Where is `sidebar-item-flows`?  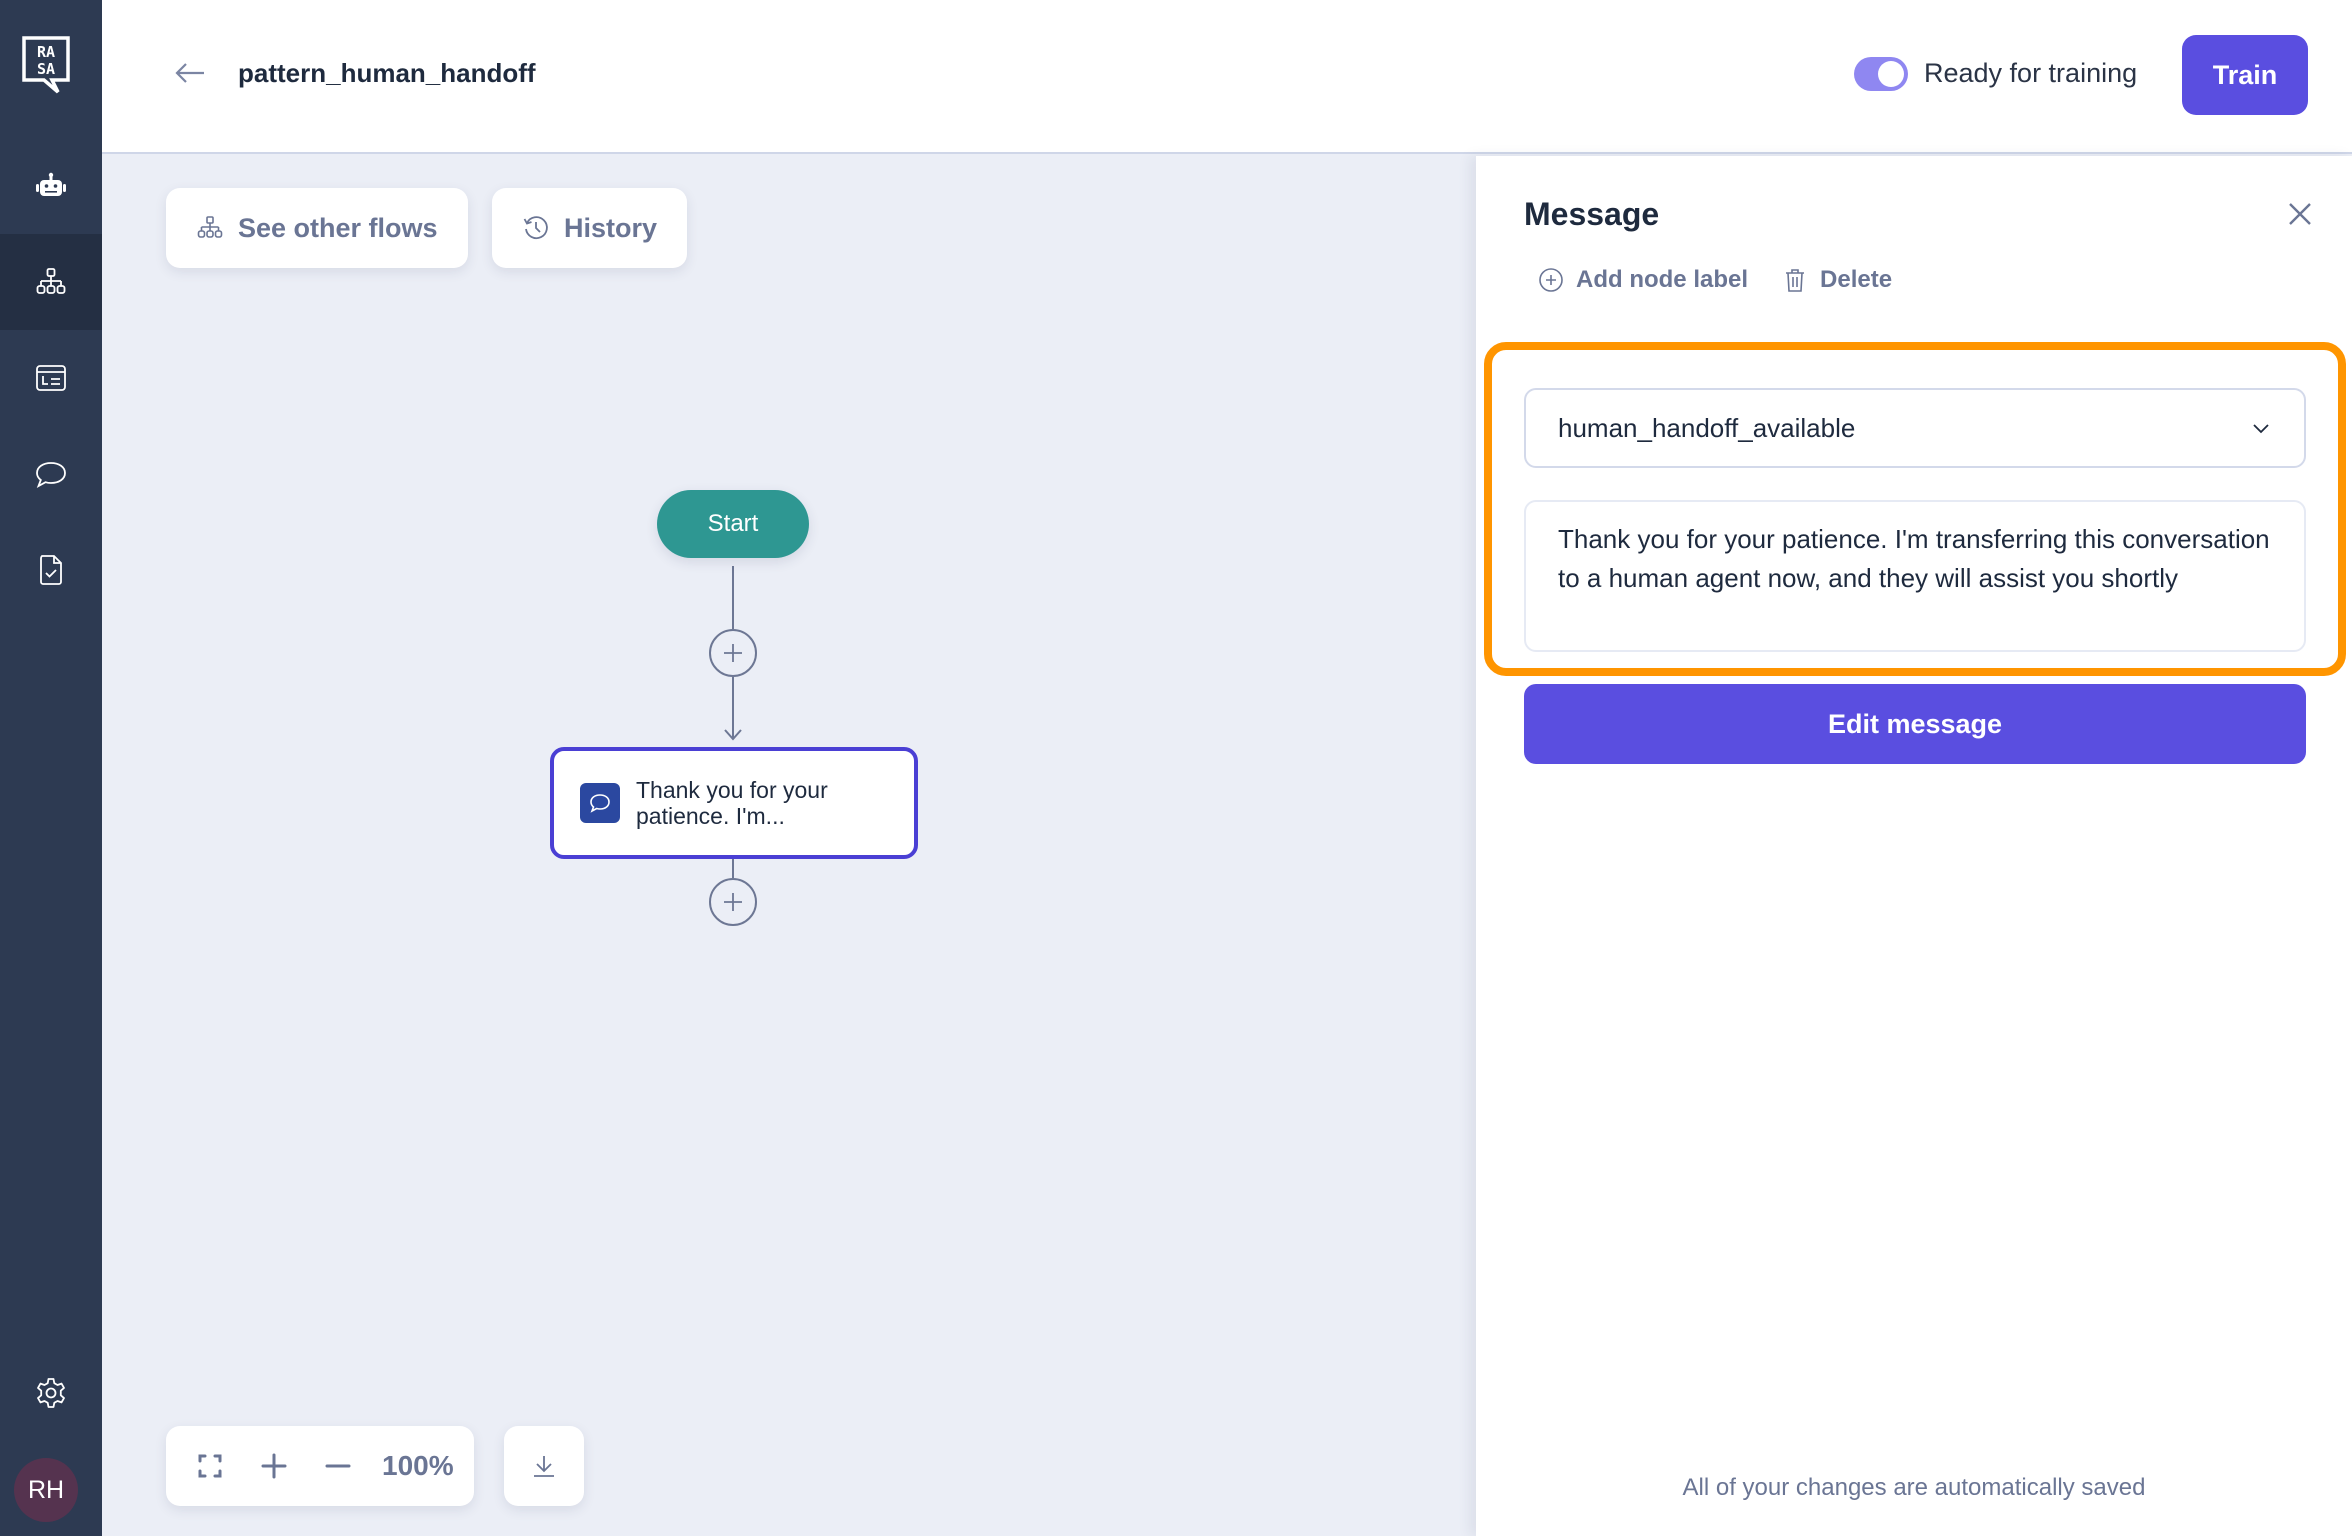
sidebar-item-flows is located at coordinates (51, 282).